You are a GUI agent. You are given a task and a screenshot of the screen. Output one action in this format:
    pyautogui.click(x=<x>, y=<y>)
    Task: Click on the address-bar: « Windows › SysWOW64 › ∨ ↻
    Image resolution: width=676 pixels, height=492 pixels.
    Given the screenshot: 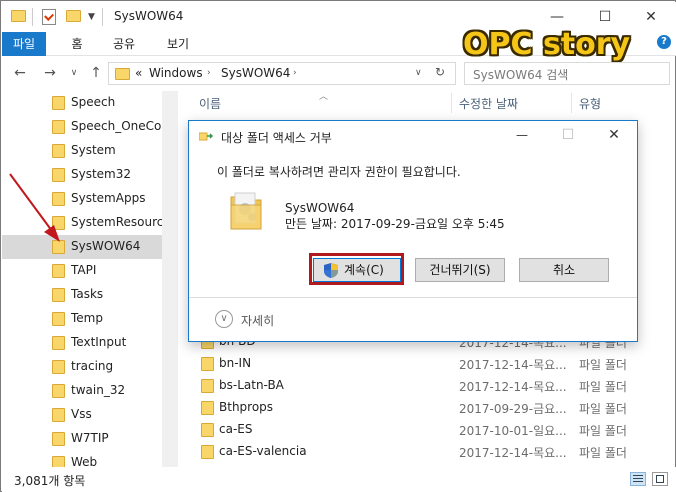 What is the action you would take?
    pyautogui.click(x=282, y=73)
    